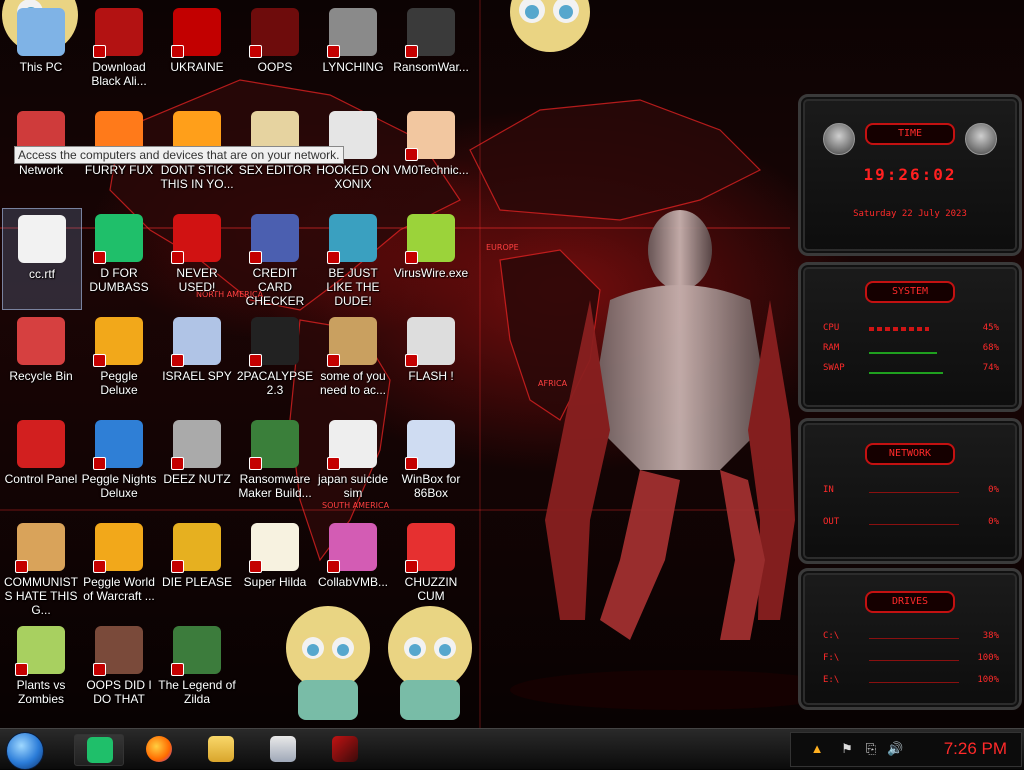 The height and width of the screenshot is (770, 1024). Describe the element at coordinates (430, 548) in the screenshot. I see `chuzzin-cum-icon` at that location.